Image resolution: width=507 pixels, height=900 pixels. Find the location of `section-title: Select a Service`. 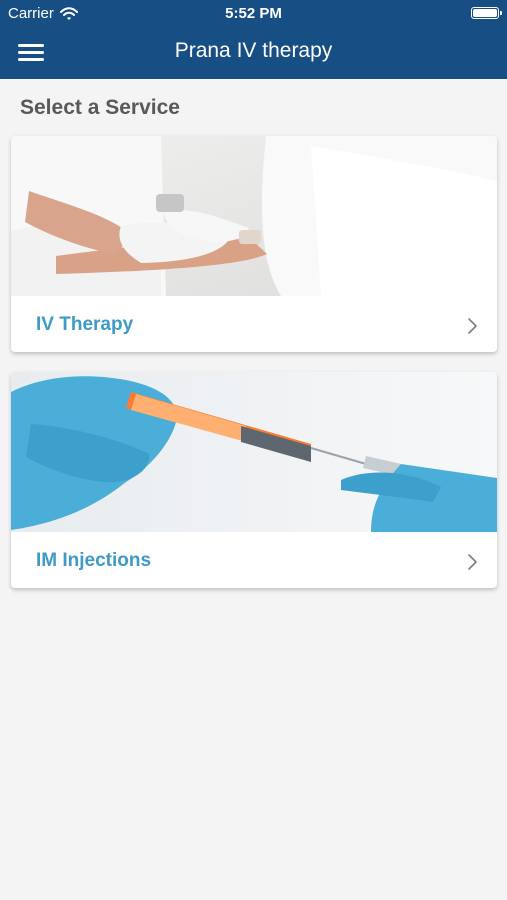

section-title: Select a Service is located at coordinates (100, 107).